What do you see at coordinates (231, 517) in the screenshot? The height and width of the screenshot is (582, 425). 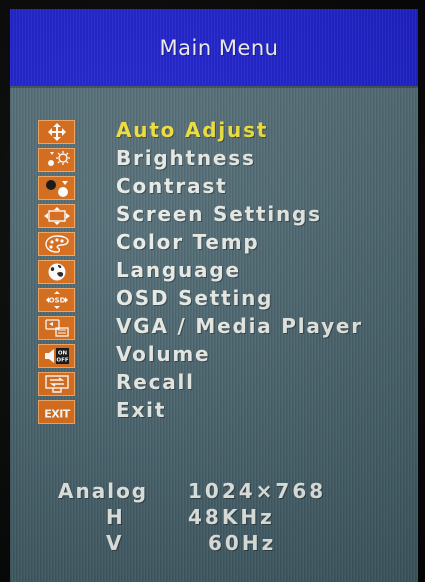 I see `horizontal-frequency-value: 48KHz` at bounding box center [231, 517].